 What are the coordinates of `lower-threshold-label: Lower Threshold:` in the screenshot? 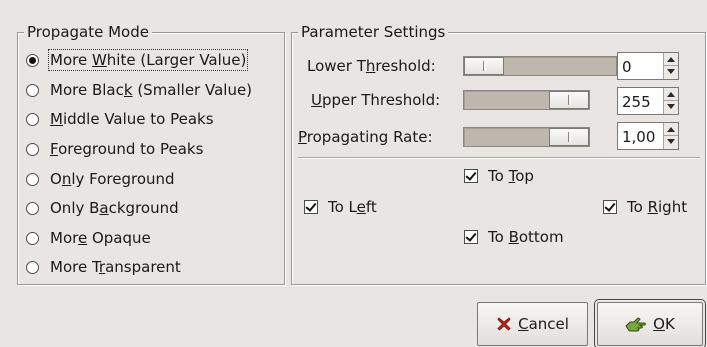 It's located at (371, 66).